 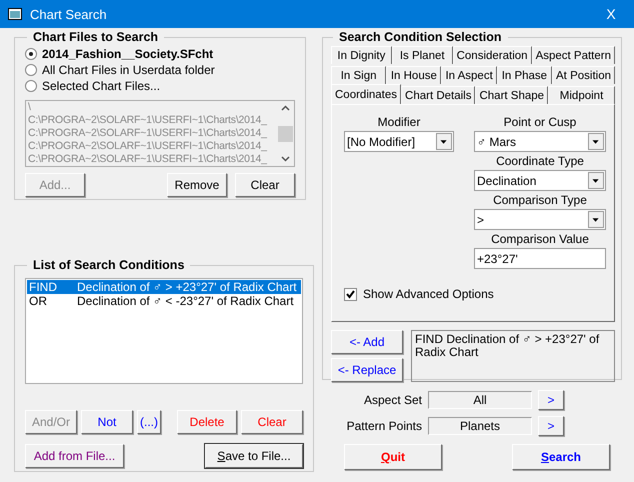 I want to click on search-button: Search, so click(x=561, y=457).